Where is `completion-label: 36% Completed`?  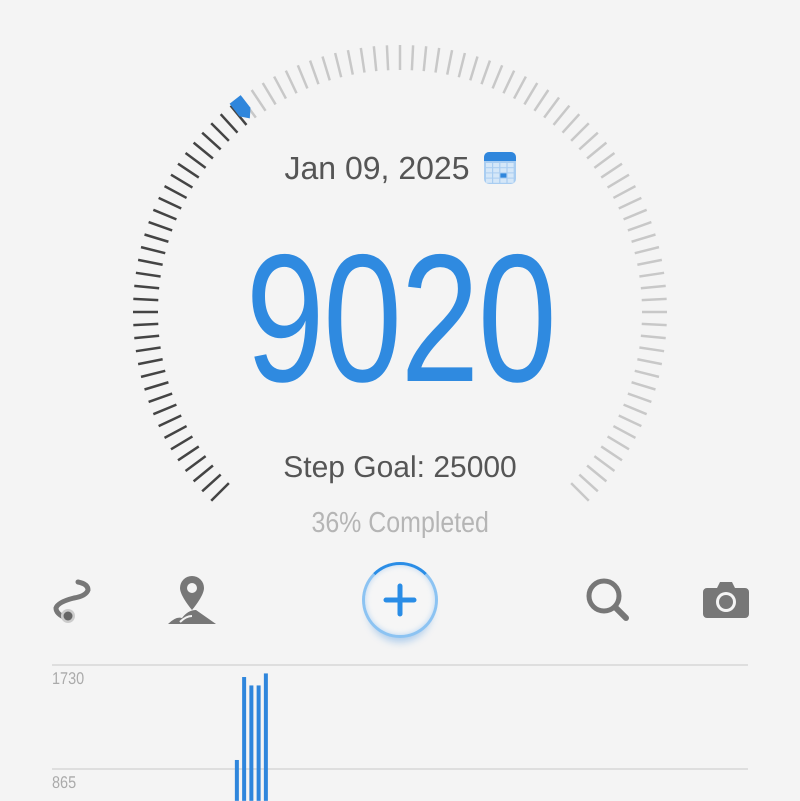
completion-label: 36% Completed is located at coordinates (400, 523).